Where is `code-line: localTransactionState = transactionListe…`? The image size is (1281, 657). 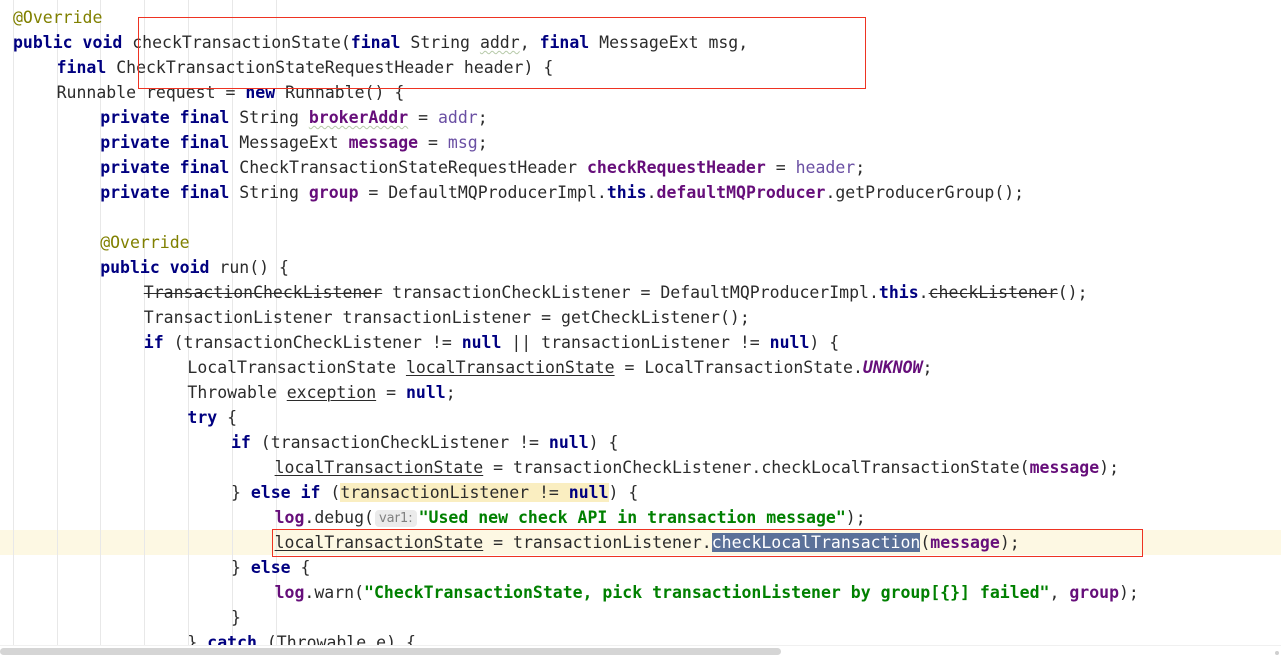 code-line: localTransactionState = transactionListe… is located at coordinates (647, 542).